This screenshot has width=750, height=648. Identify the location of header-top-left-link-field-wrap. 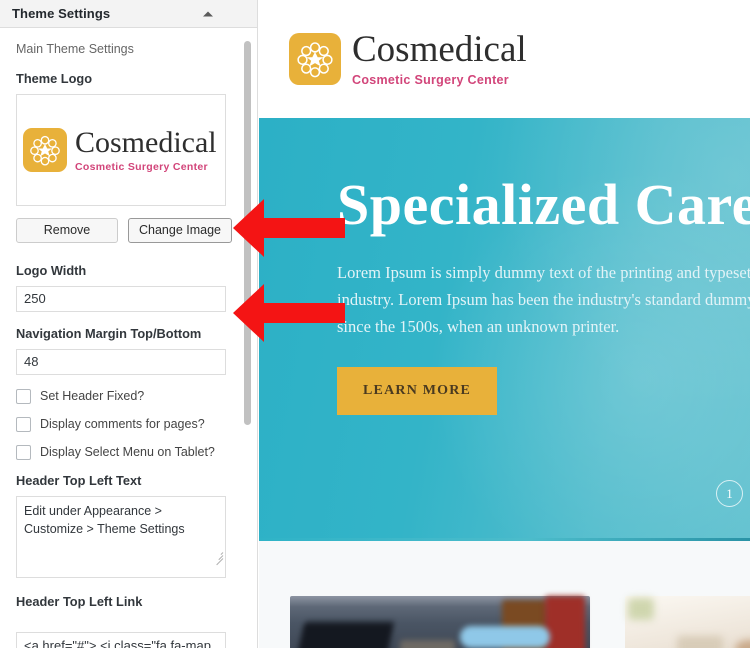
(121, 640).